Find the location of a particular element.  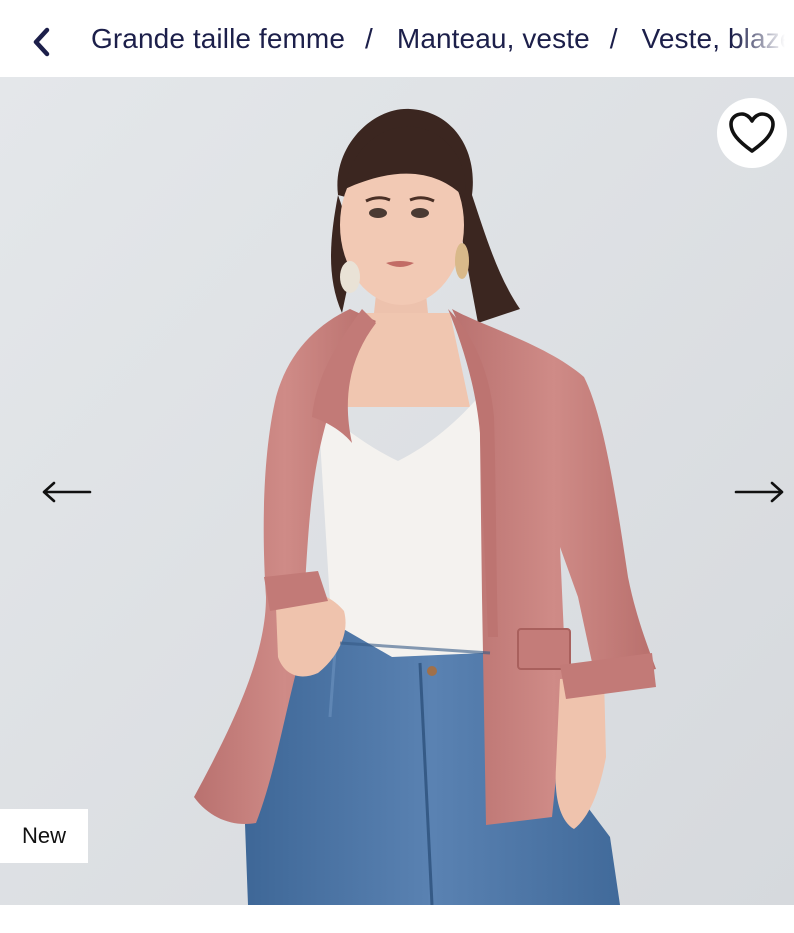

next-image-button is located at coordinates (760, 492).